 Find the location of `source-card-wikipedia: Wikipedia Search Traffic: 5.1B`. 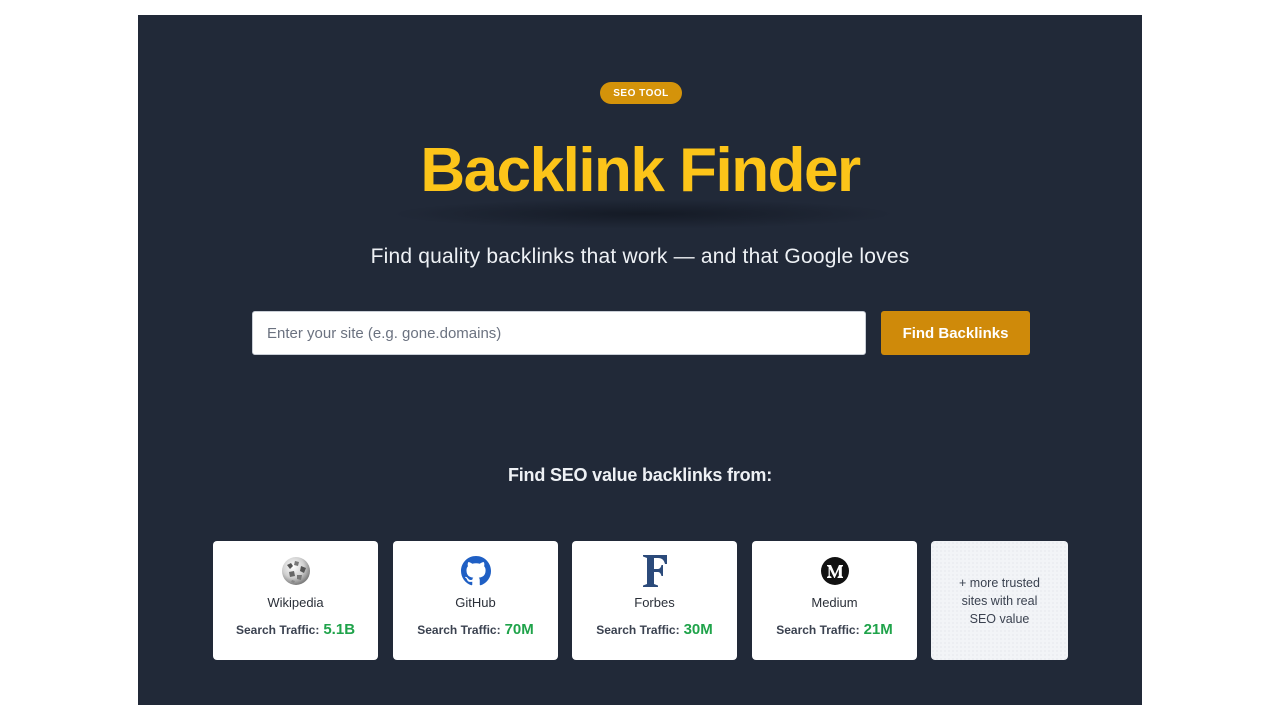

source-card-wikipedia: Wikipedia Search Traffic: 5.1B is located at coordinates (295, 600).